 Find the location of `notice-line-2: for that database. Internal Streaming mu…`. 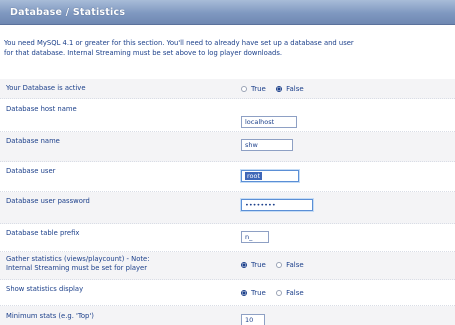

notice-line-2: for that database. Internal Streaming mu… is located at coordinates (143, 53).